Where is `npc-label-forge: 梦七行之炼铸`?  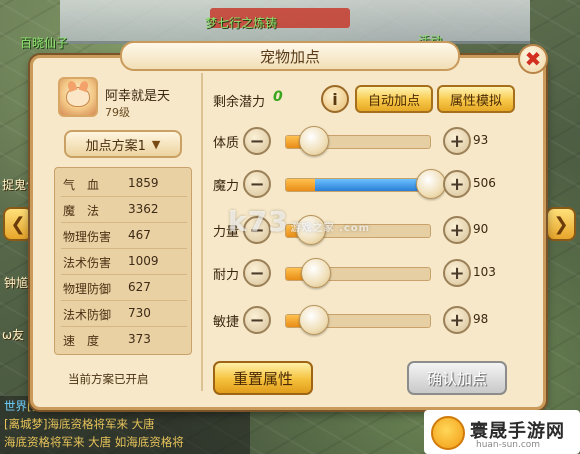
npc-label-forge: 梦七行之炼铸 is located at coordinates (241, 22).